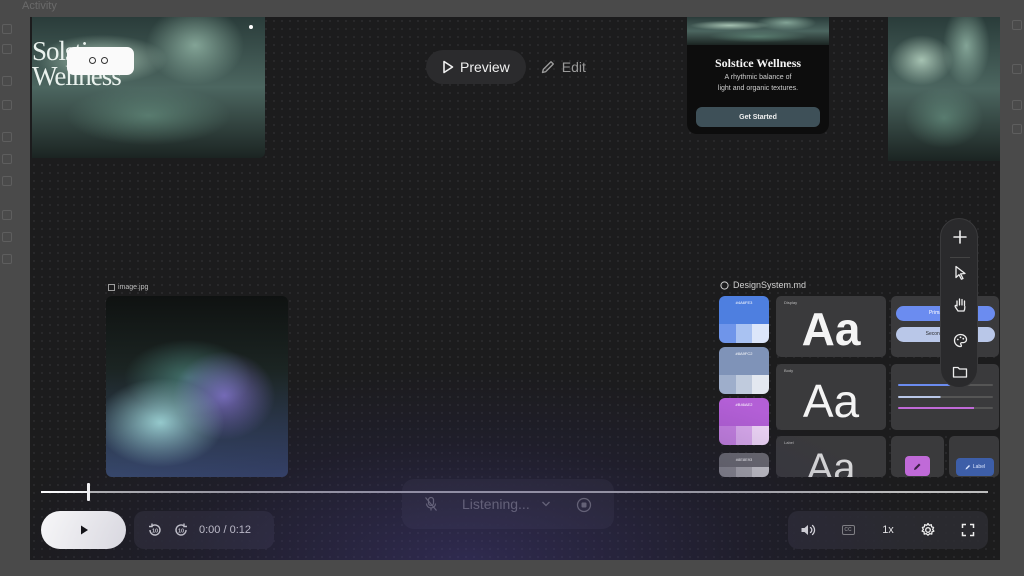 The height and width of the screenshot is (576, 1024). I want to click on tab-preview: Preview, so click(476, 67).